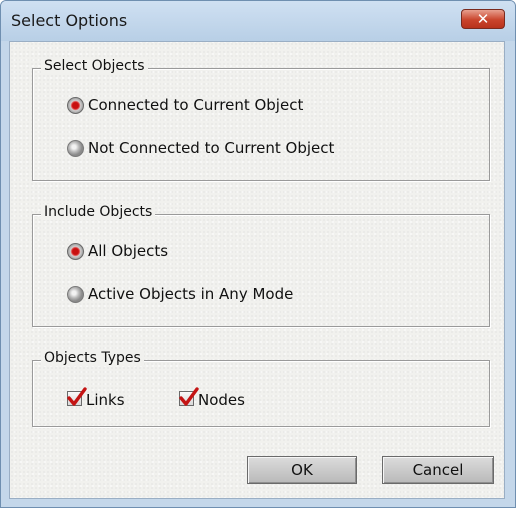 This screenshot has width=516, height=508. Describe the element at coordinates (75, 105) in the screenshot. I see `radio-connected-to-current-object` at that location.